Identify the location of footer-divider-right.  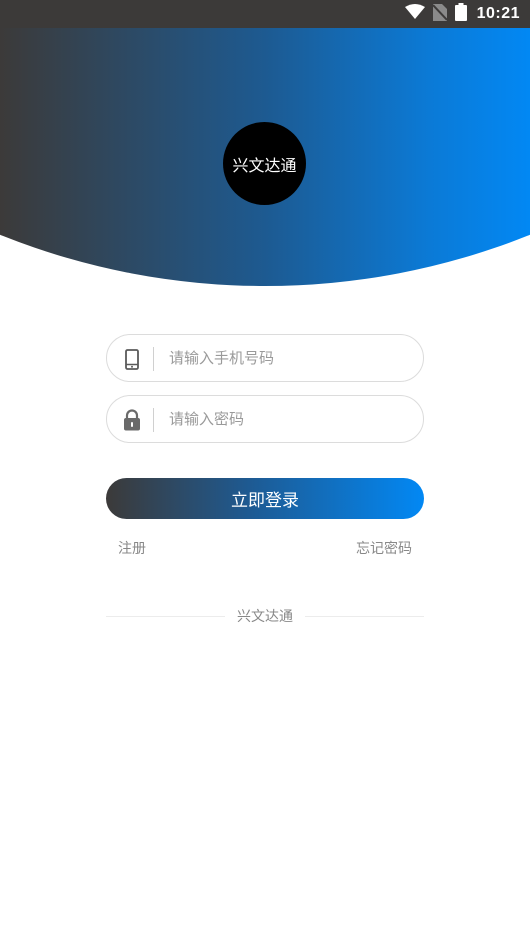
(364, 616).